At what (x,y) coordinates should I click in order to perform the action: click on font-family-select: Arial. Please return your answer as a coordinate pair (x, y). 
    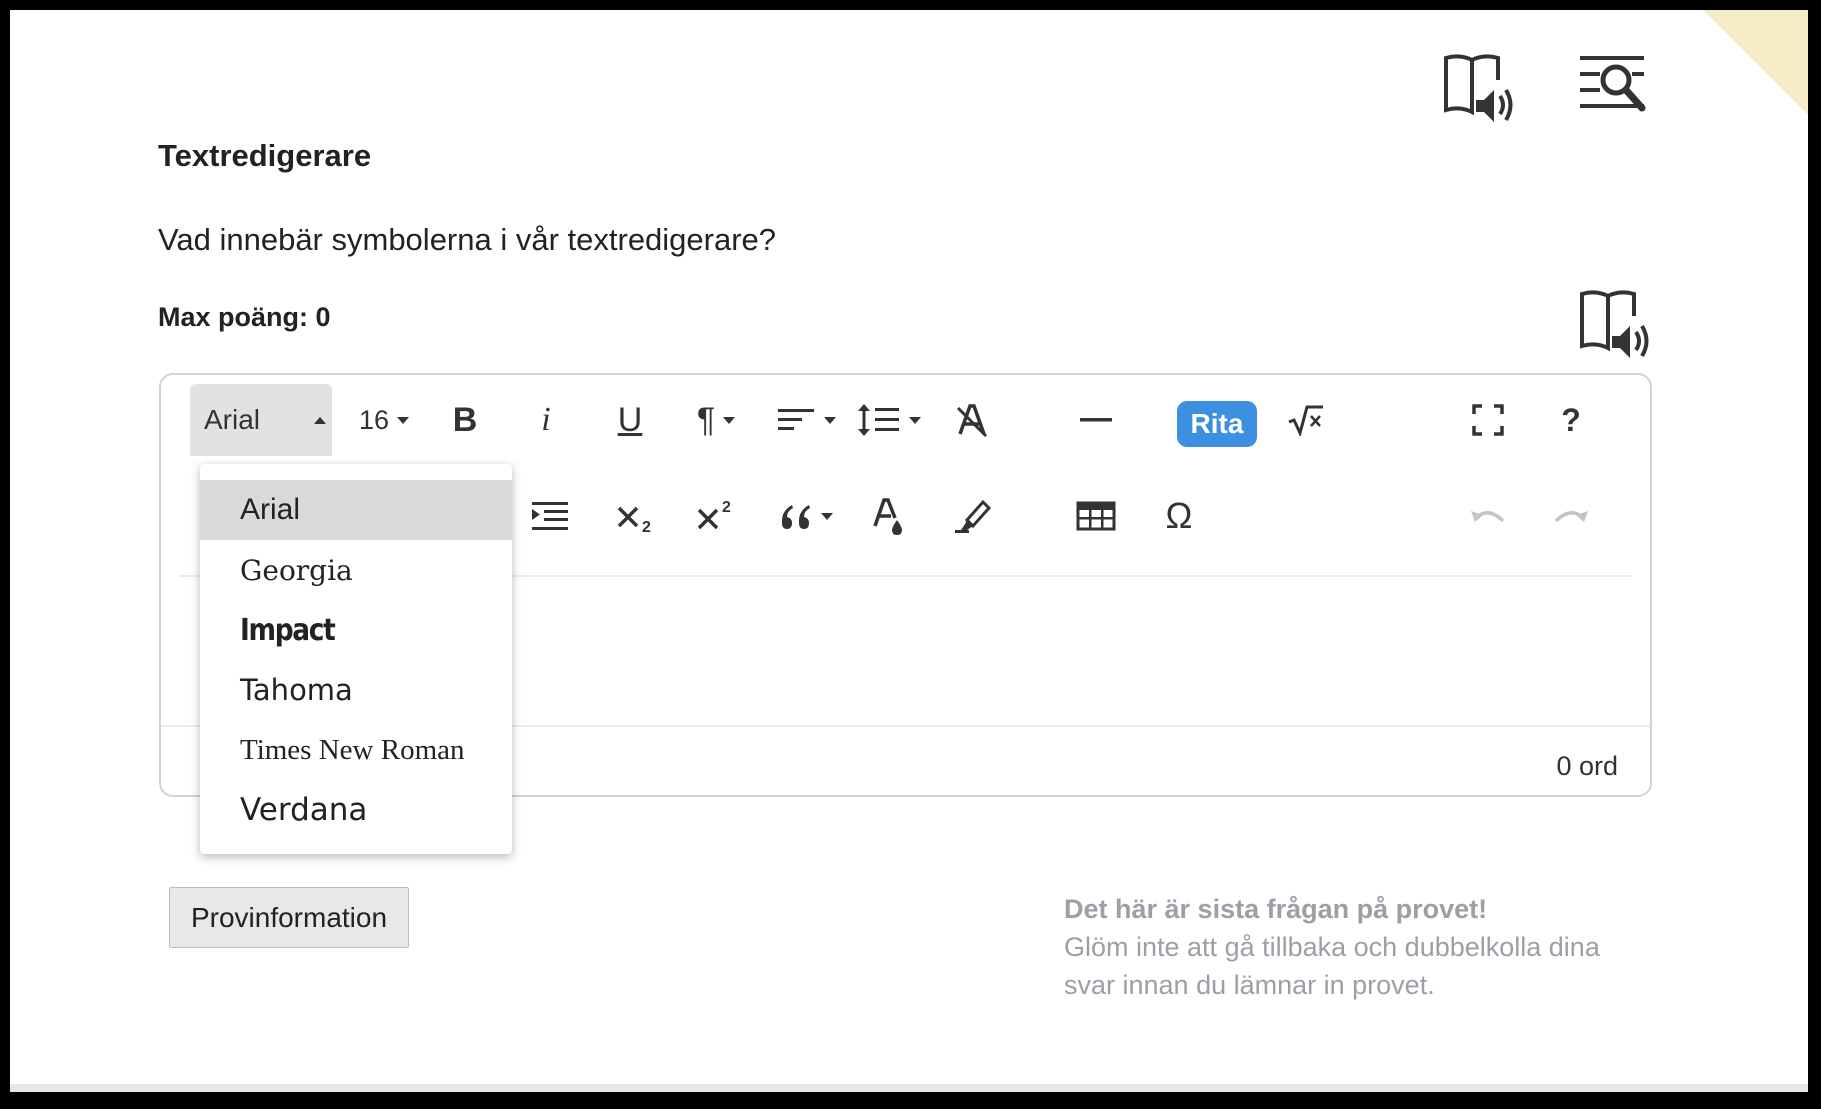
    Looking at the image, I should click on (261, 420).